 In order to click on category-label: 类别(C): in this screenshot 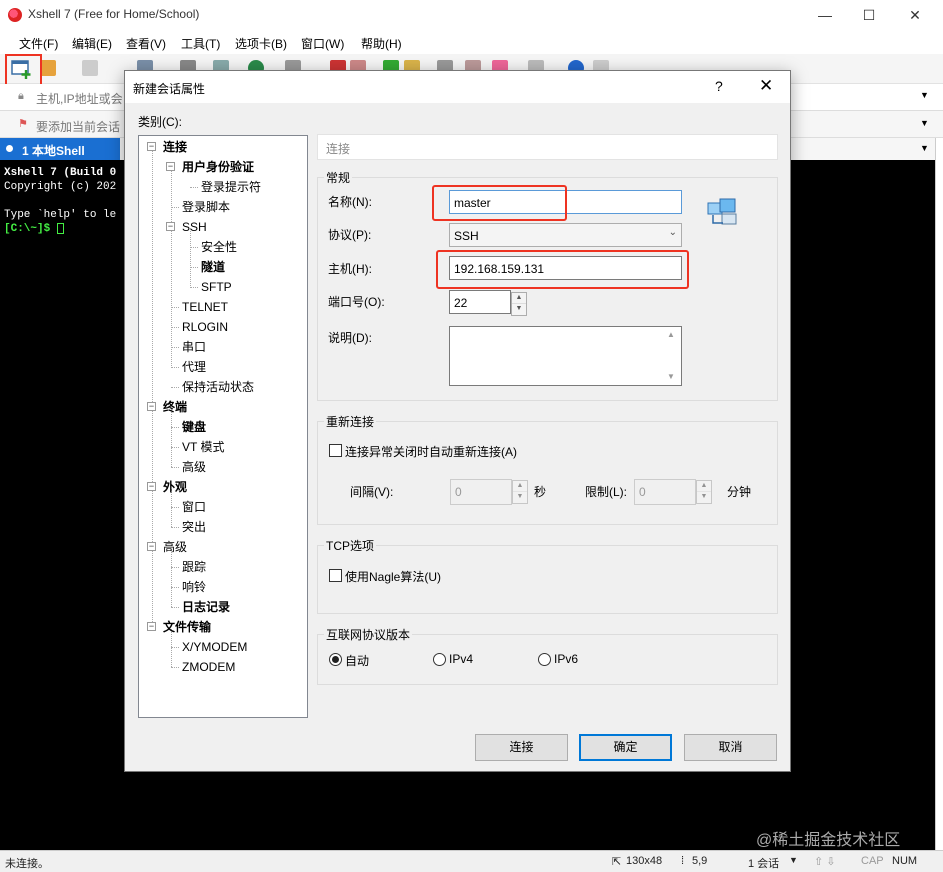, I will do `click(160, 122)`.